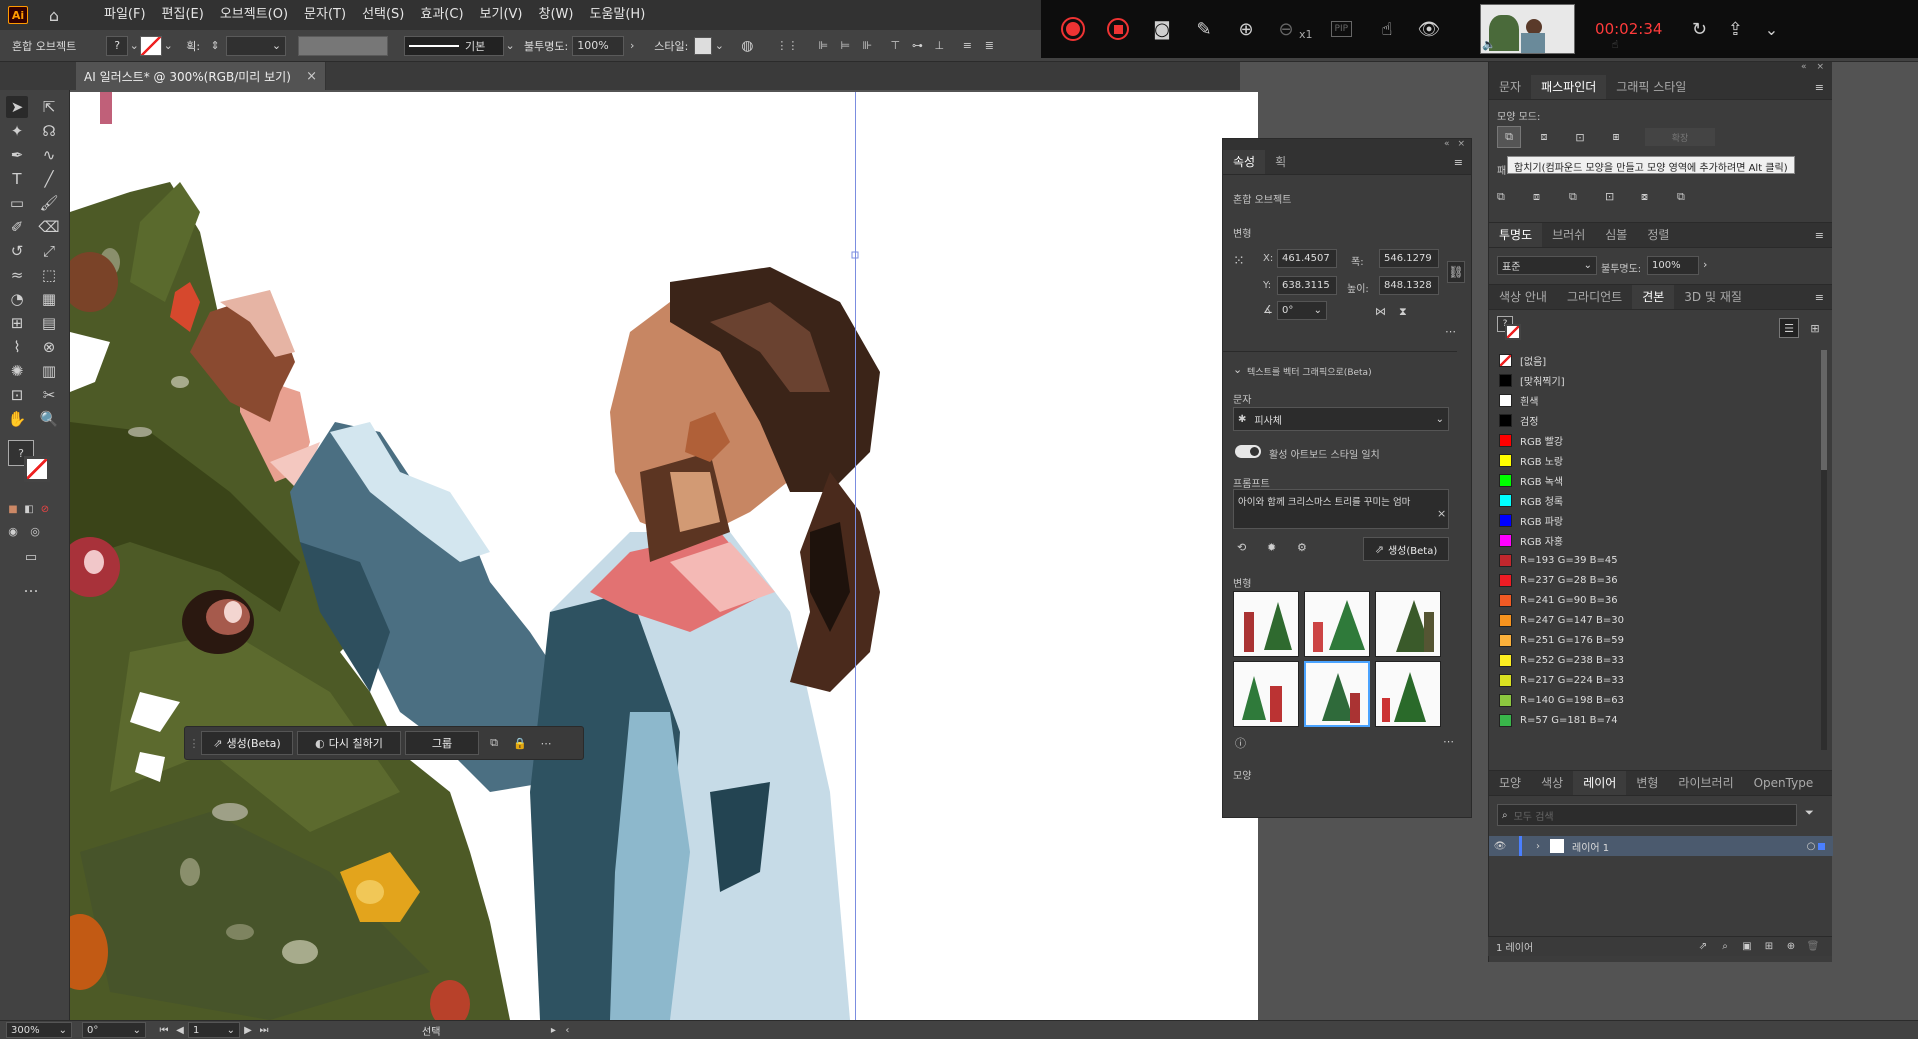 This screenshot has height=1039, width=1918. Describe the element at coordinates (917, 45) in the screenshot. I see `align-middle-icon: ⊶` at that location.